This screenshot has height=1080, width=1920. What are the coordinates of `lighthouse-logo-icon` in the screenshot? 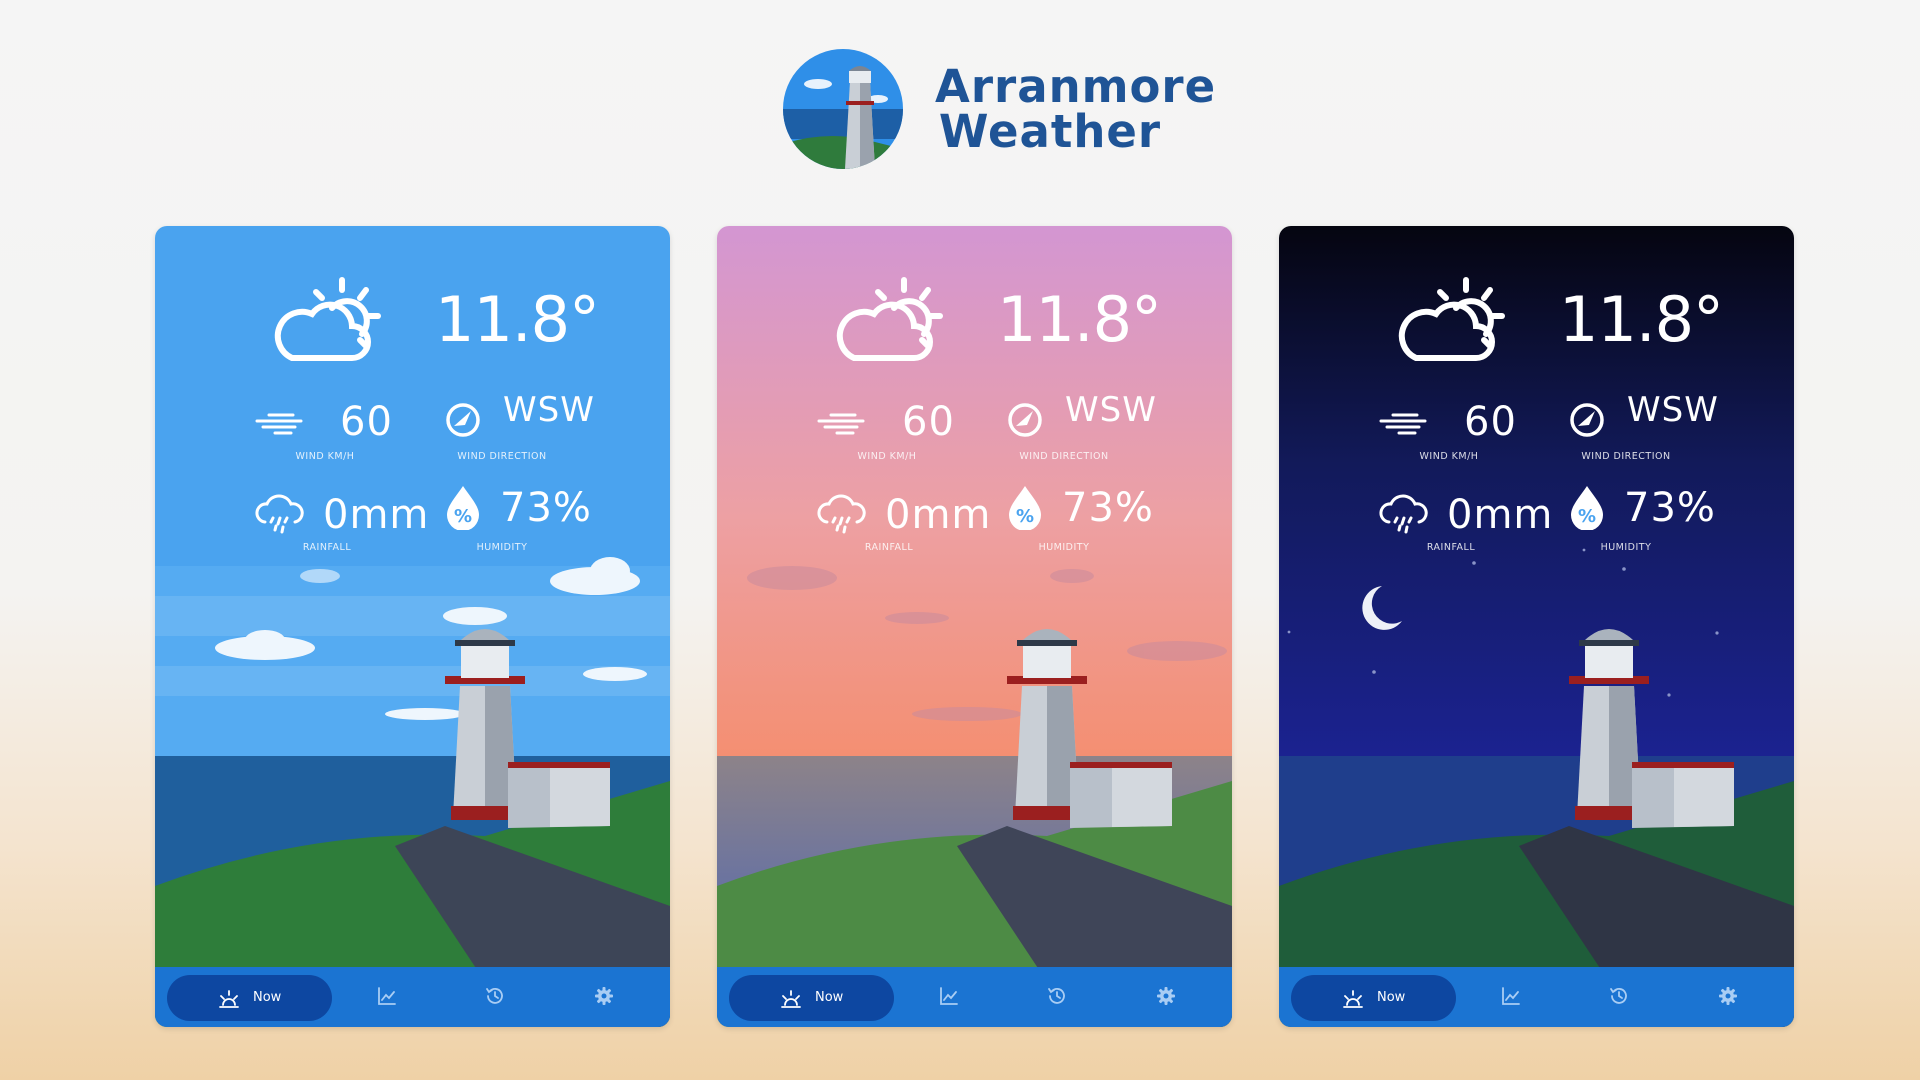 It's located at (843, 109).